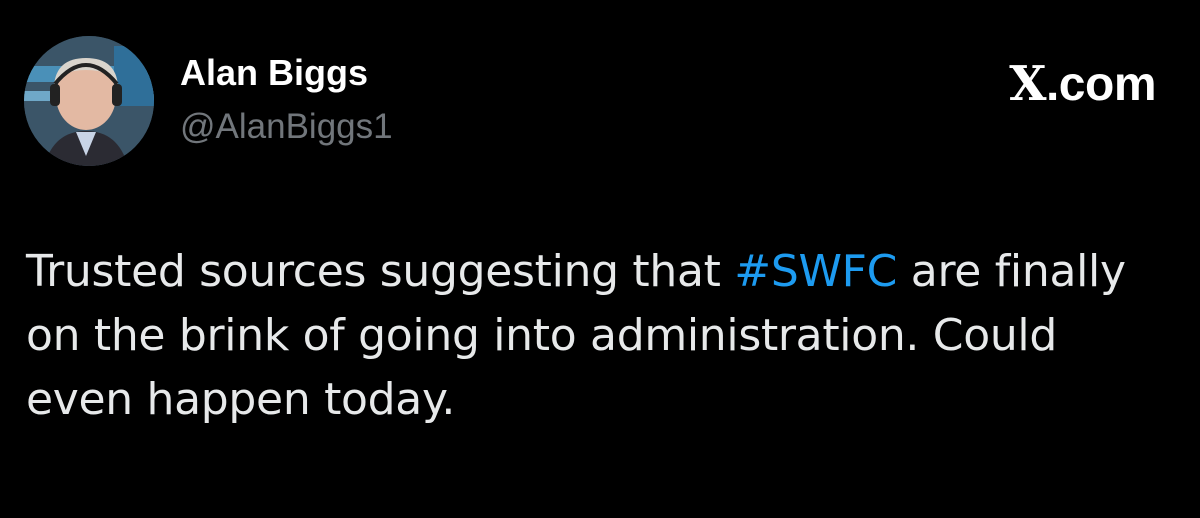 The width and height of the screenshot is (1200, 518). I want to click on hashtag-link: #SWFC, so click(815, 271).